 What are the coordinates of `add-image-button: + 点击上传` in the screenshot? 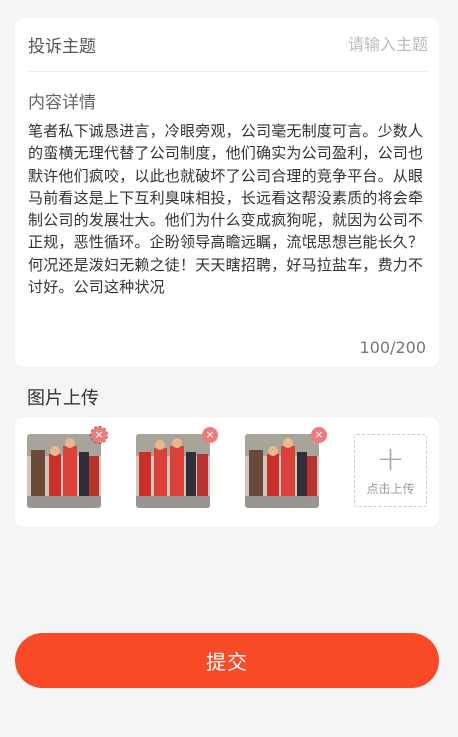 It's located at (390, 470).